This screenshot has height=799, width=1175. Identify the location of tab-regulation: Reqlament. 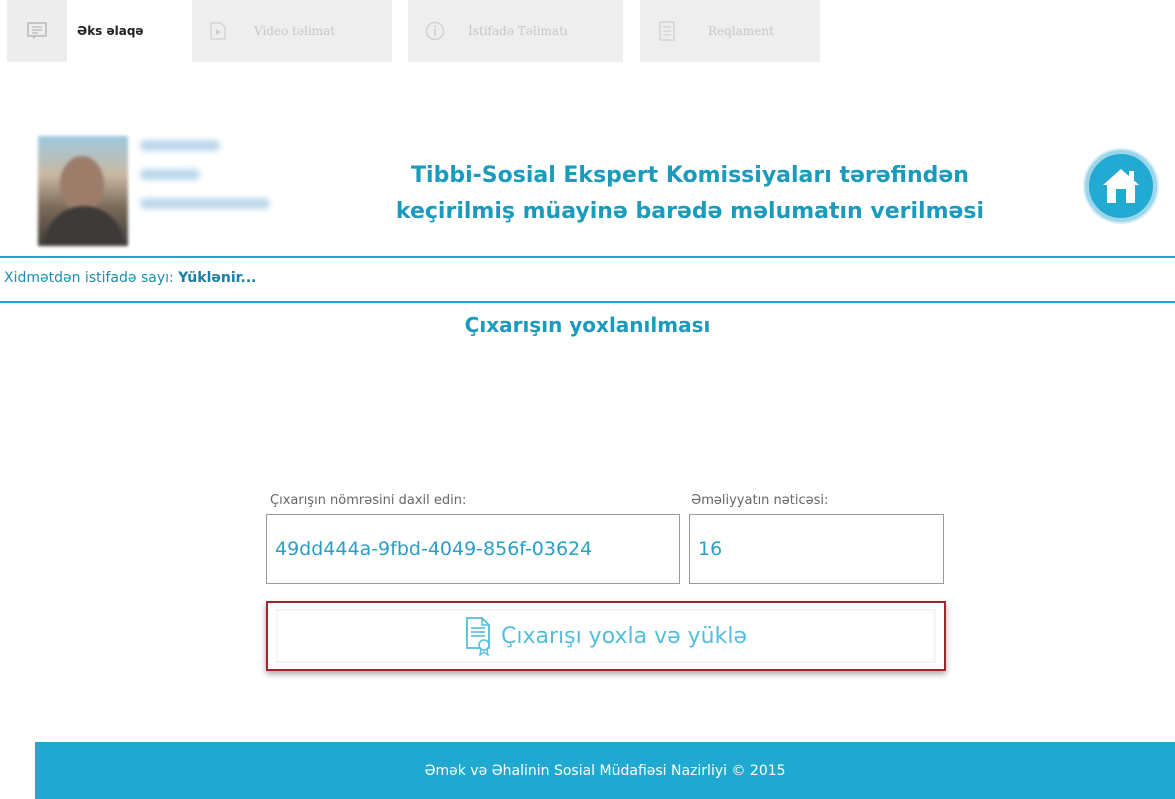
(730, 31).